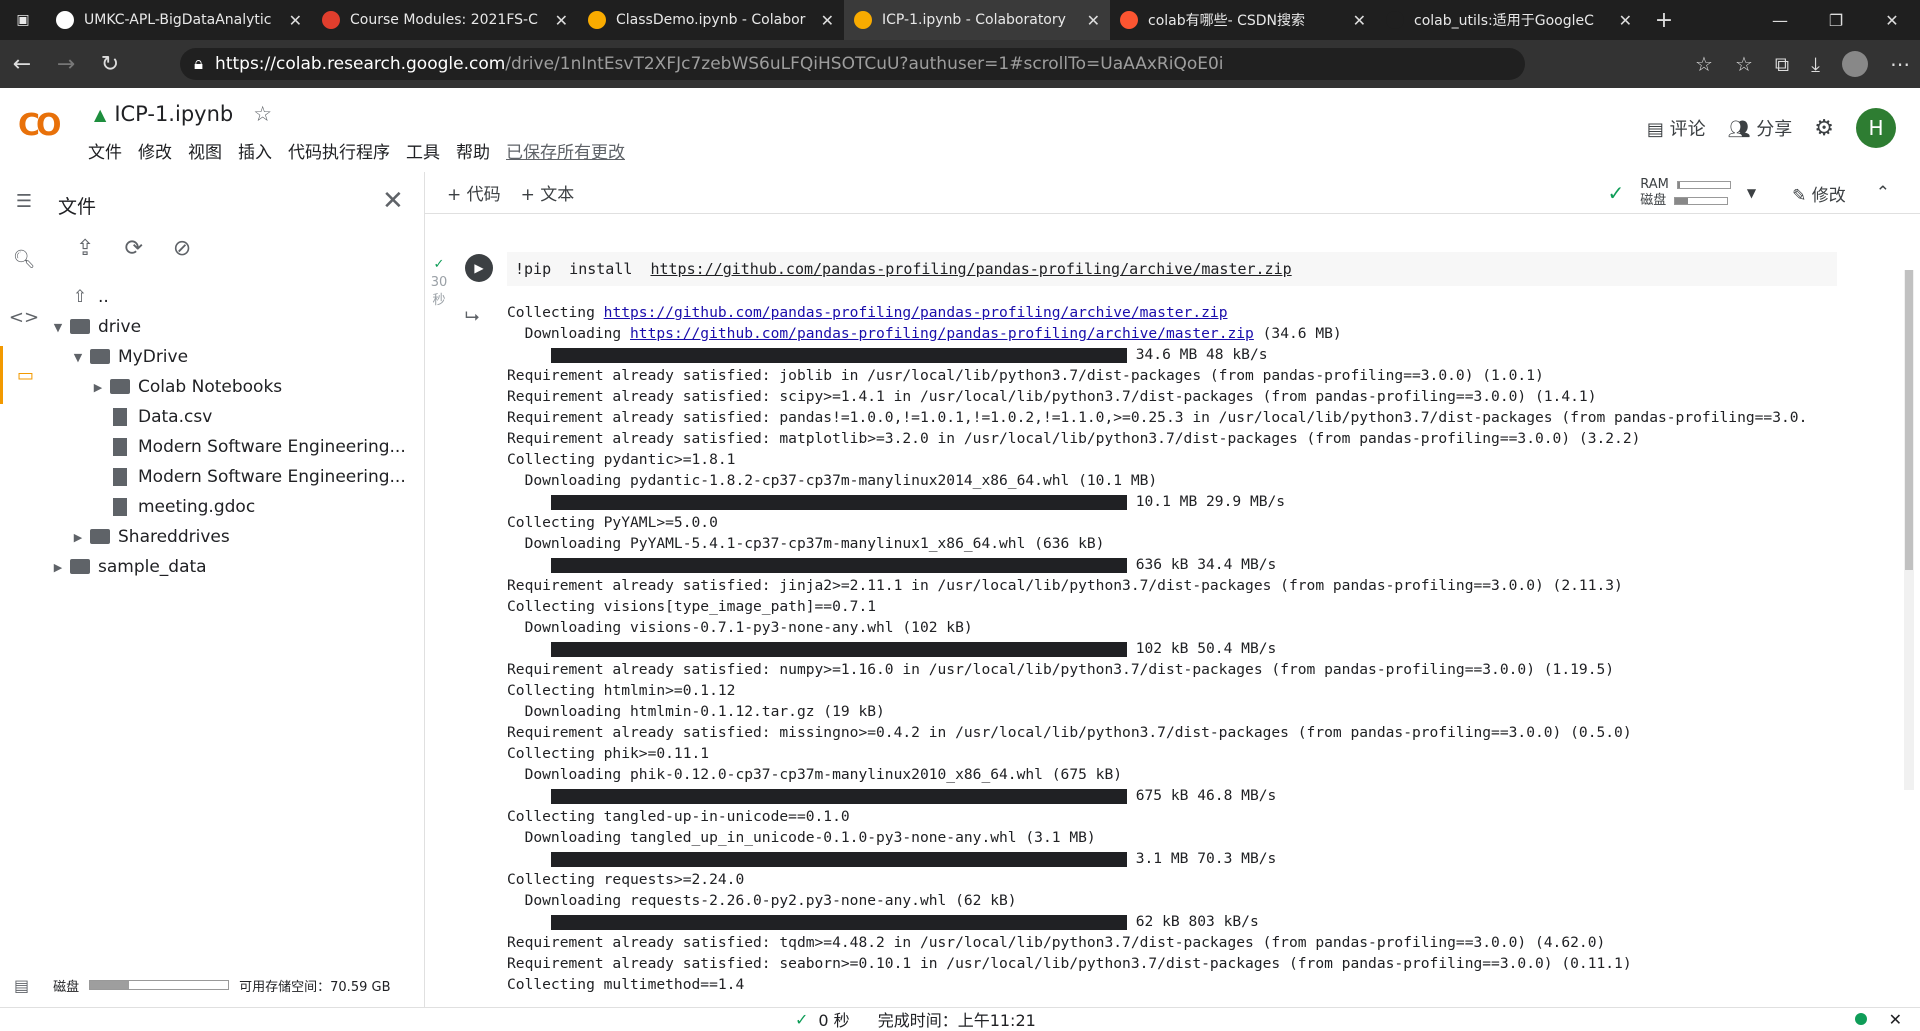 This screenshot has width=1920, height=1031. Describe the element at coordinates (24, 375) in the screenshot. I see `files-icon: ▭` at that location.